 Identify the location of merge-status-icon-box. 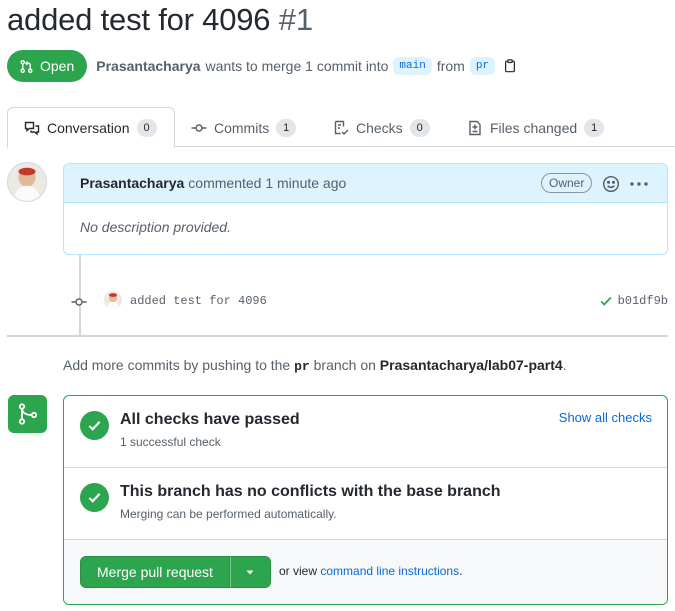
(27, 414).